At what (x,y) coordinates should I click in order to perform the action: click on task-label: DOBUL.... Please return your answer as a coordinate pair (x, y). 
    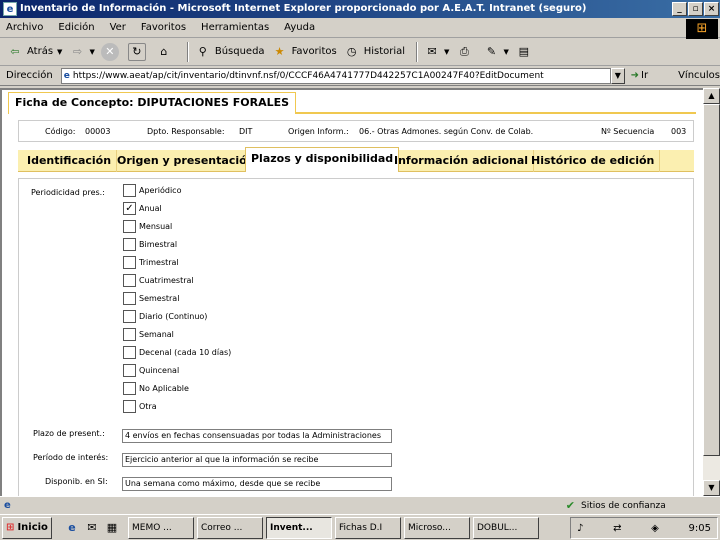
    Looking at the image, I should click on (497, 527).